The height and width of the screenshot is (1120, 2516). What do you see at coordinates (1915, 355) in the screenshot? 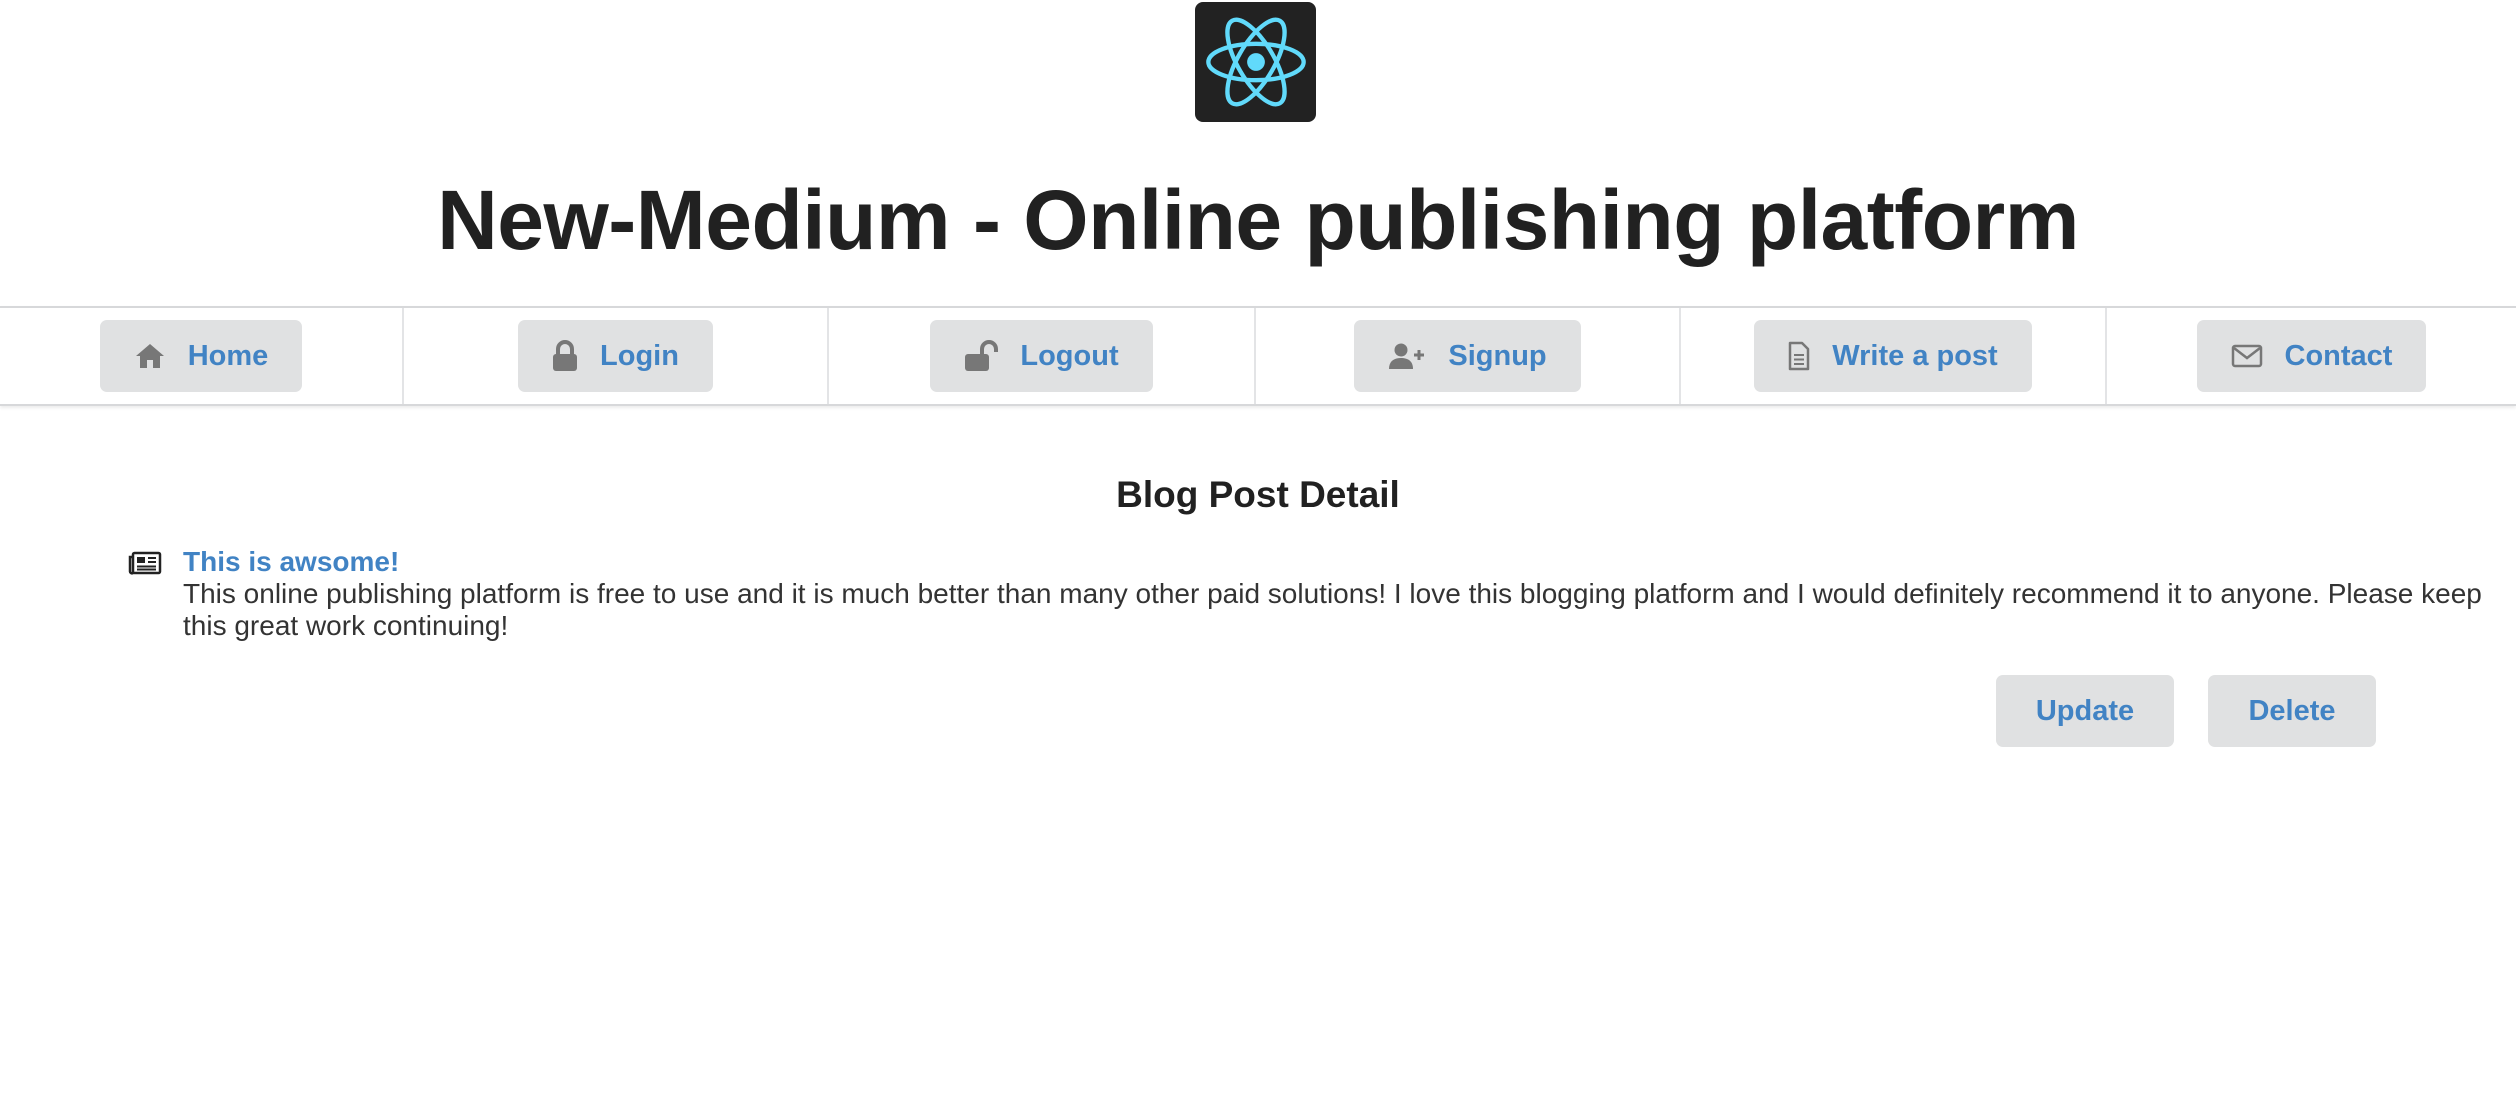
I see `nav-write-post-label: Write a post` at bounding box center [1915, 355].